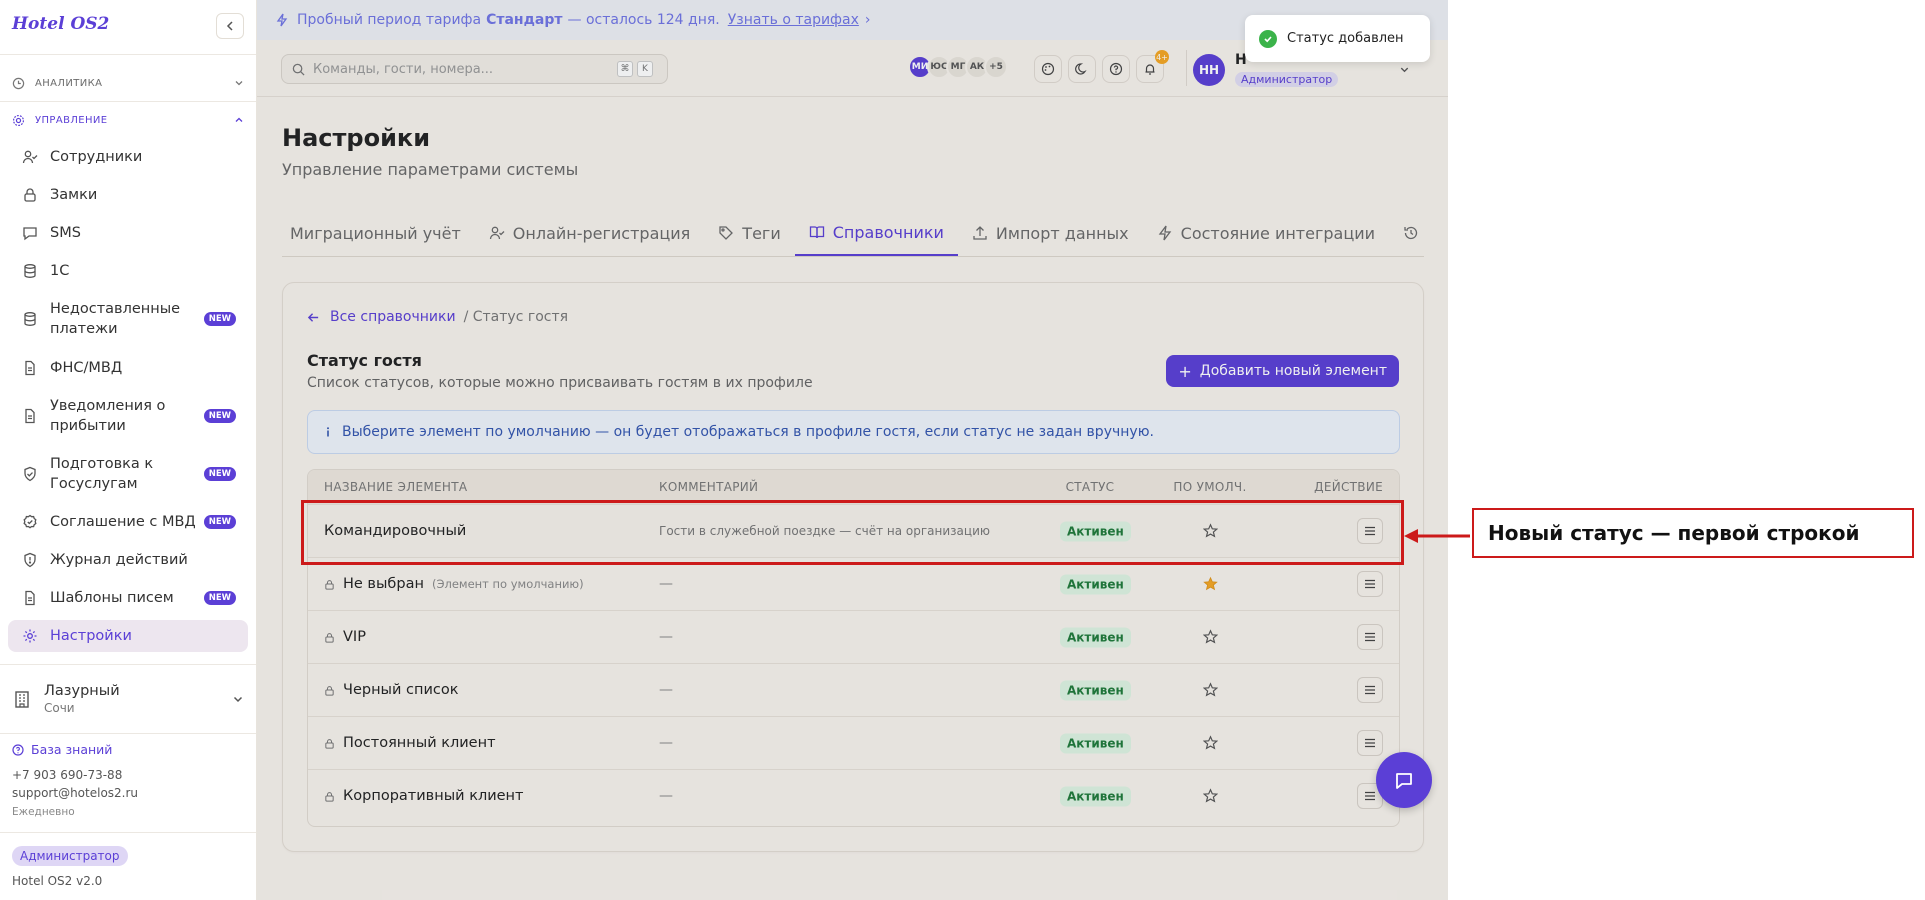 The image size is (1925, 900). What do you see at coordinates (378, 233) in the screenshot?
I see `tab: Миграционный учёт` at bounding box center [378, 233].